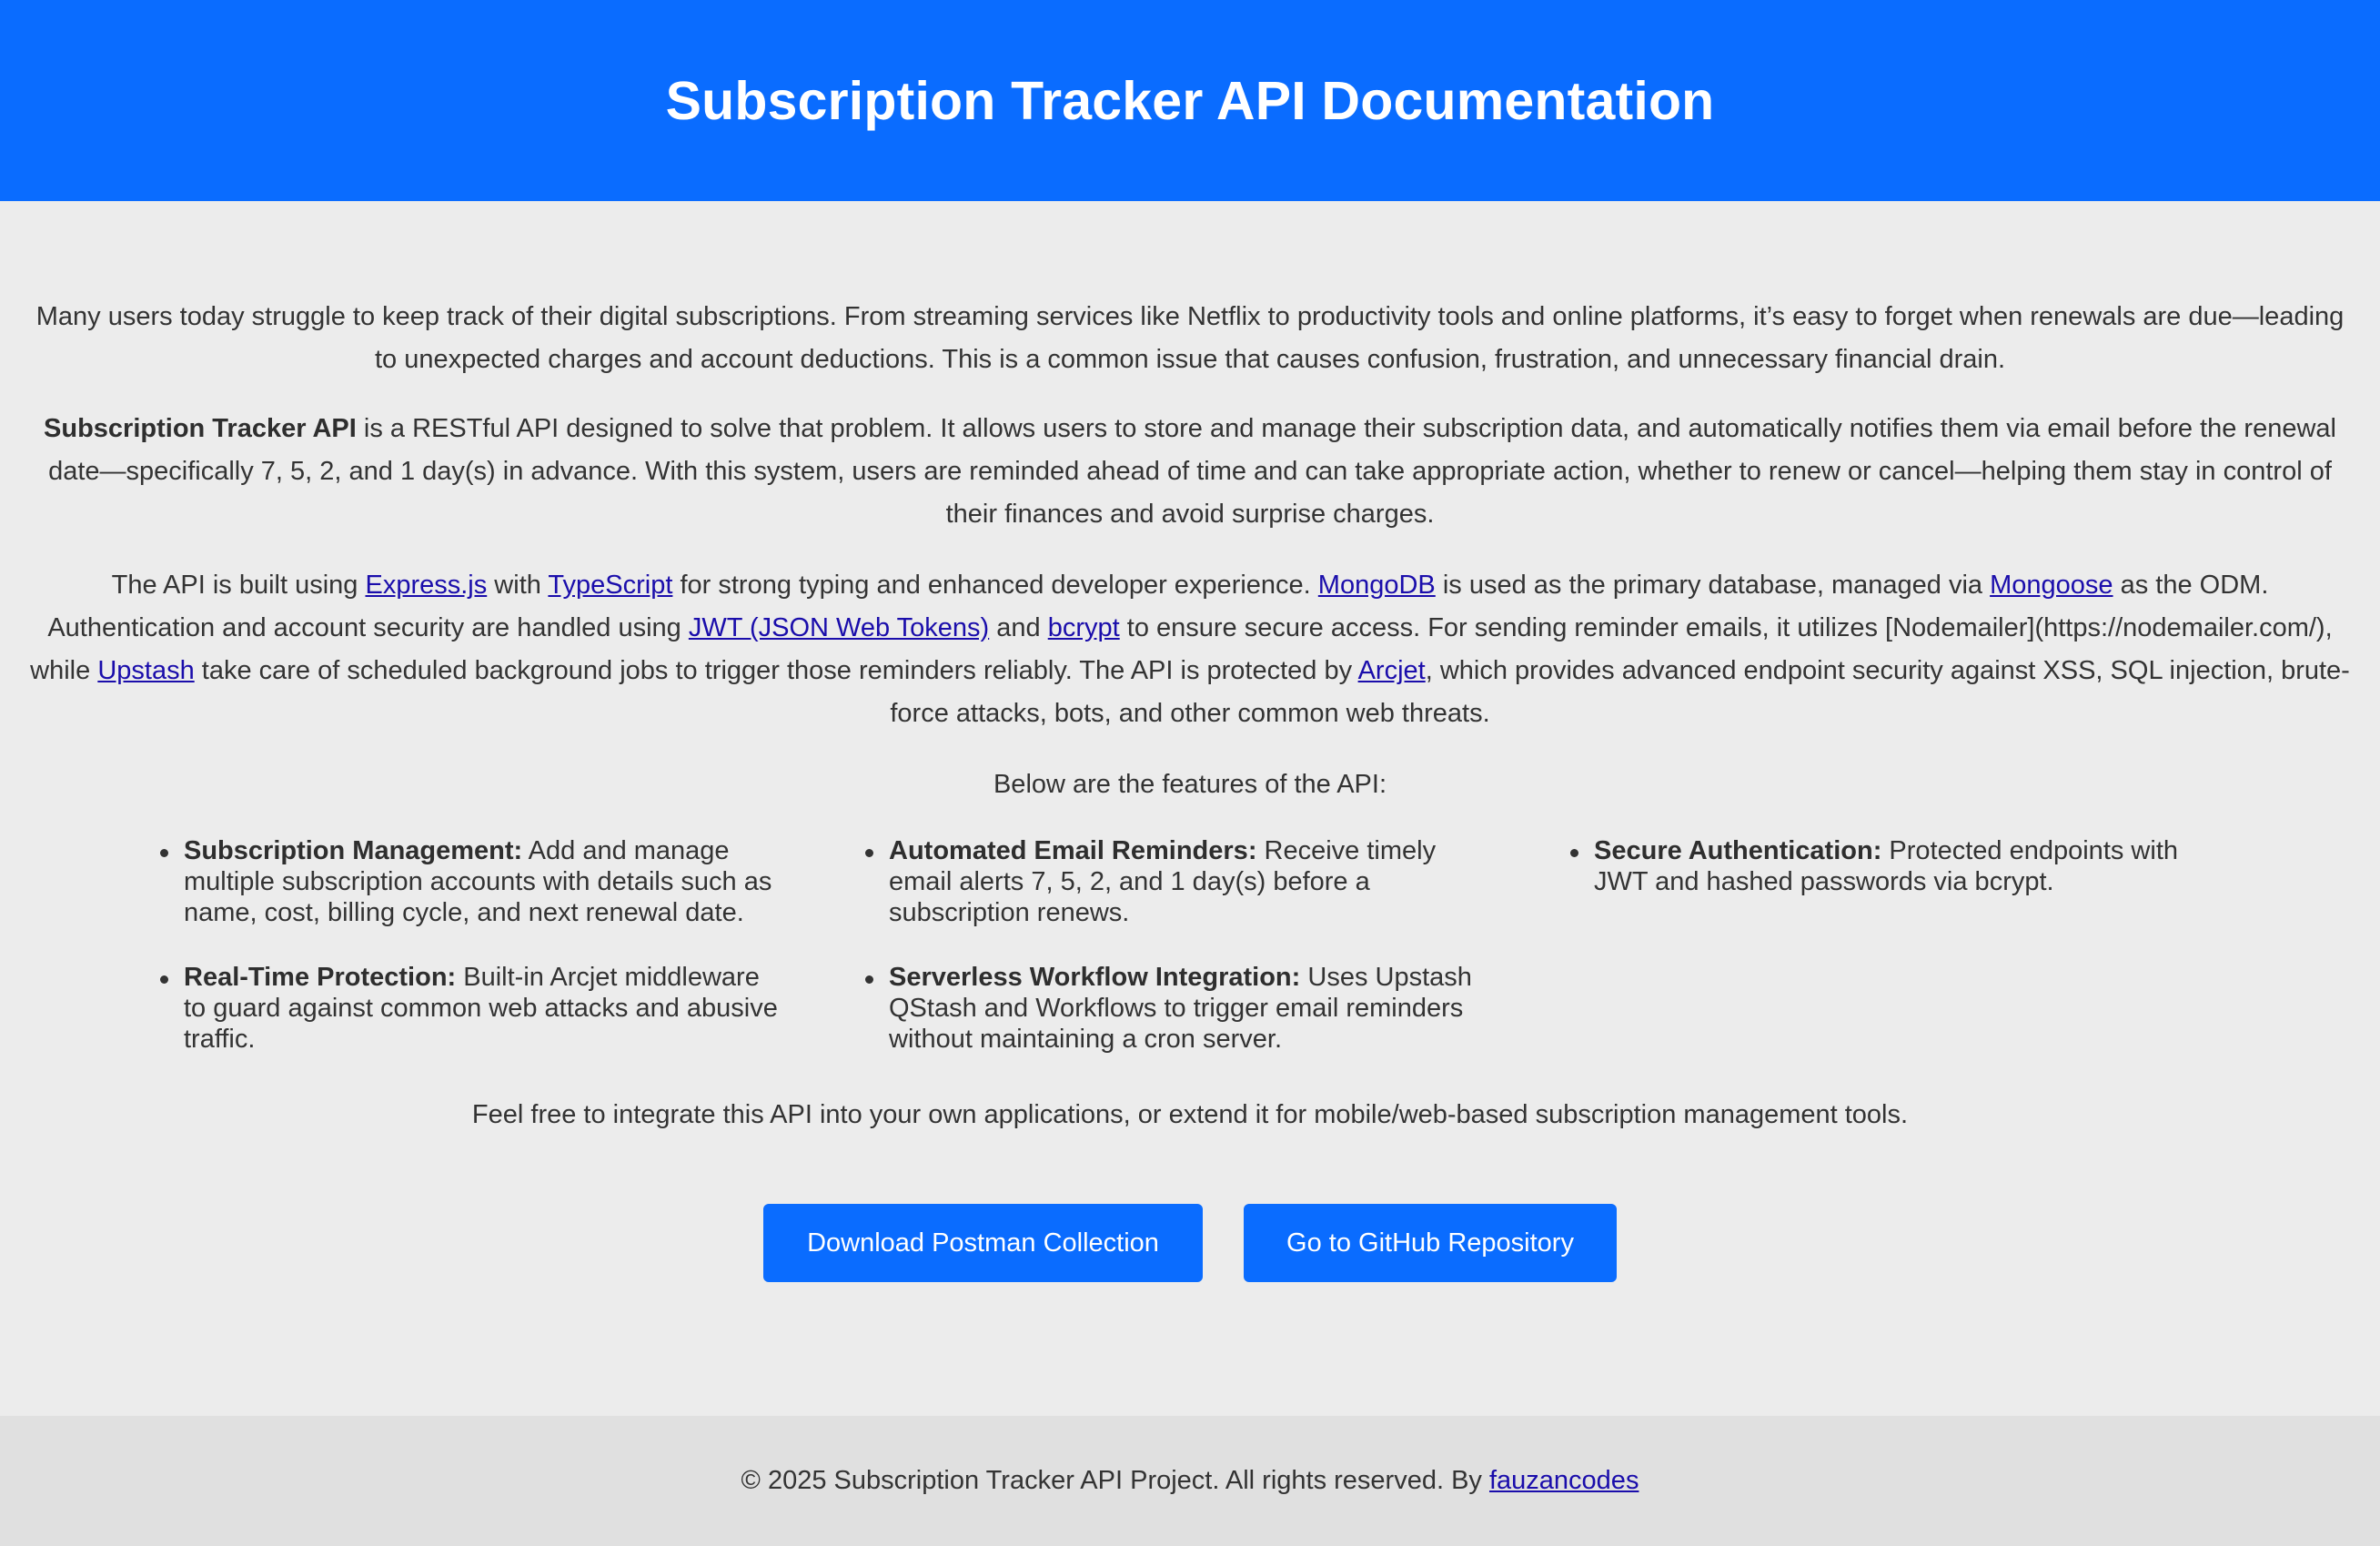 The height and width of the screenshot is (1546, 2380). What do you see at coordinates (426, 585) in the screenshot?
I see `expressjs-link: Express.js` at bounding box center [426, 585].